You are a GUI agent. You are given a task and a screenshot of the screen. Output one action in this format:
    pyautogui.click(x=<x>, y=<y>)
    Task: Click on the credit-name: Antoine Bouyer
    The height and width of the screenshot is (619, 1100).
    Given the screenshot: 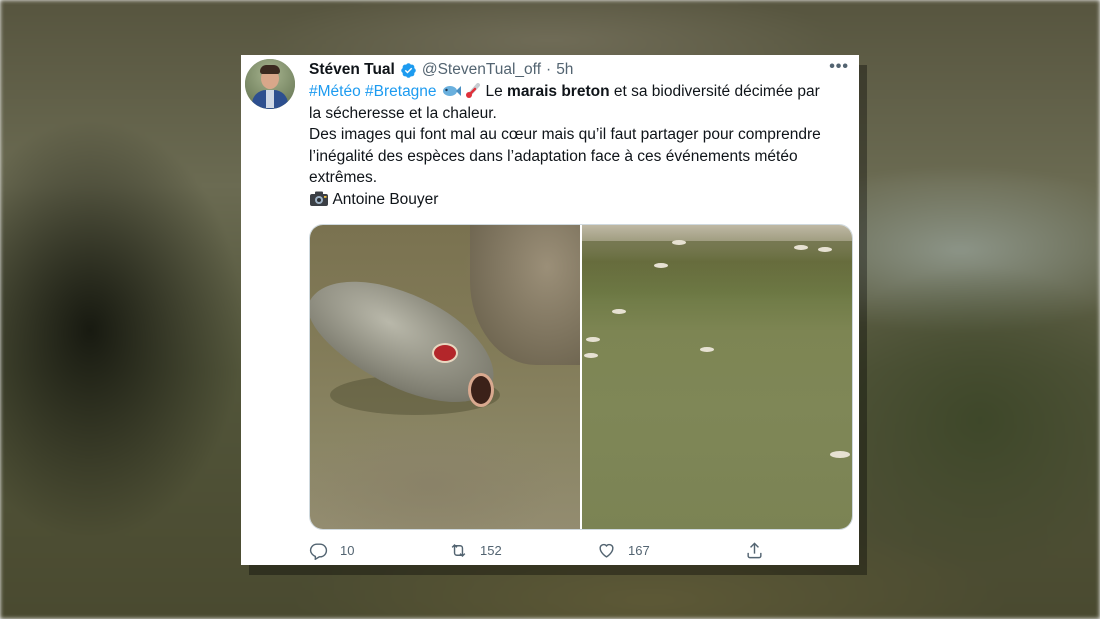 What is the action you would take?
    pyautogui.click(x=385, y=199)
    